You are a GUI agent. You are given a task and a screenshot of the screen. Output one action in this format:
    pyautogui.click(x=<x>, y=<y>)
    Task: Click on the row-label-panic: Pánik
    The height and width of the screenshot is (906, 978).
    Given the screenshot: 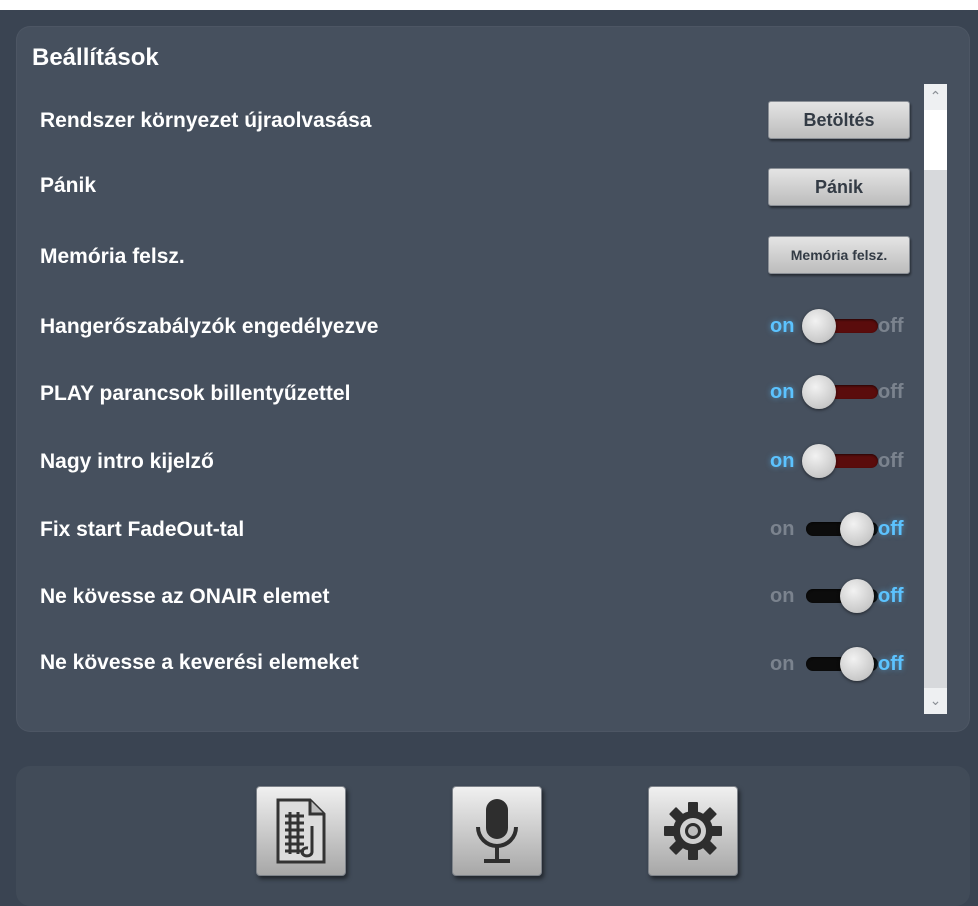 What is the action you would take?
    pyautogui.click(x=68, y=185)
    